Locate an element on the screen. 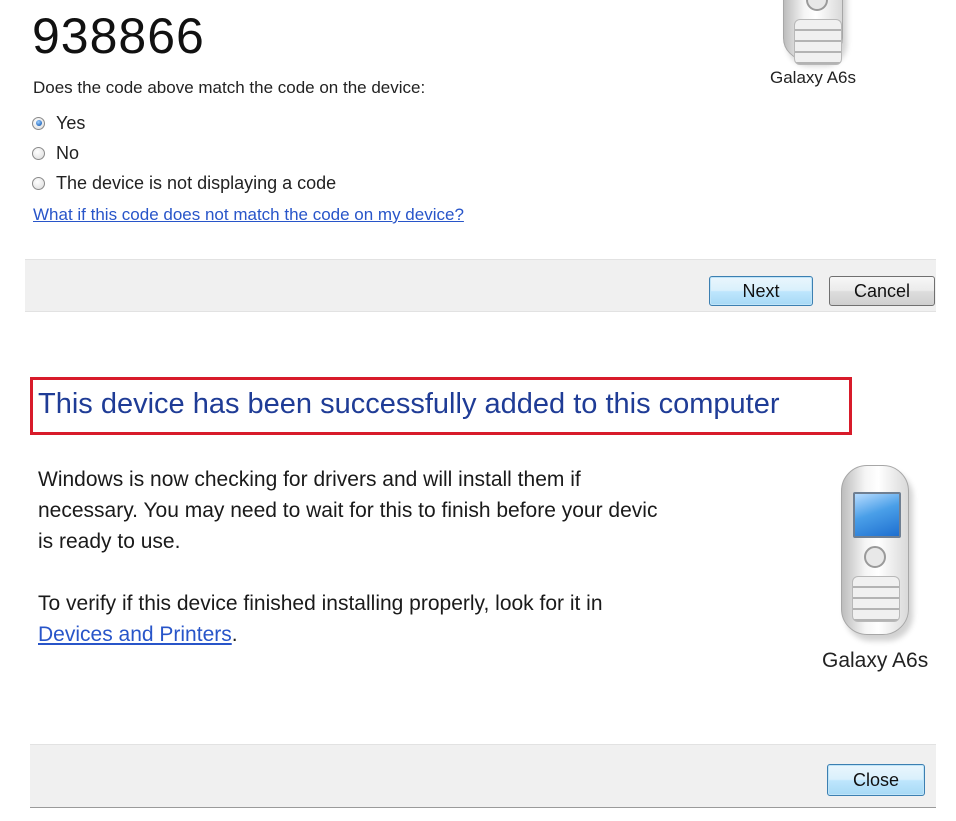  radio-yes: Yes is located at coordinates (58, 123).